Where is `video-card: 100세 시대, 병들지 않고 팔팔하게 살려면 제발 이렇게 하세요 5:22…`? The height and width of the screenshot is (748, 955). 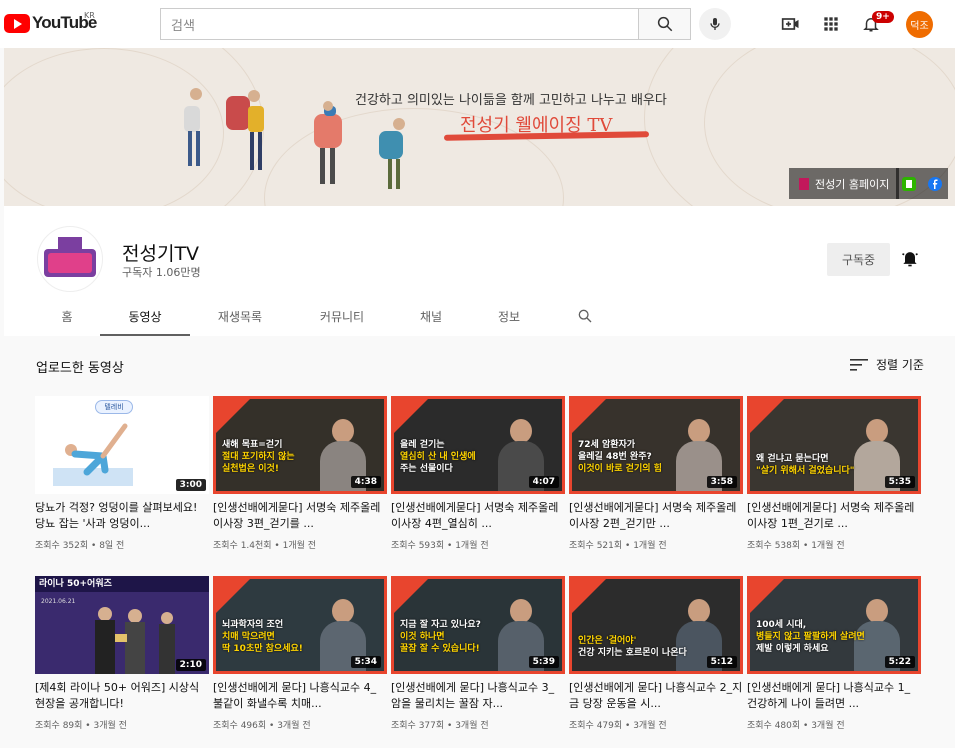
video-card: 100세 시대, 병들지 않고 팔팔하게 살려면 제발 이렇게 하세요 5:22… is located at coordinates (834, 653).